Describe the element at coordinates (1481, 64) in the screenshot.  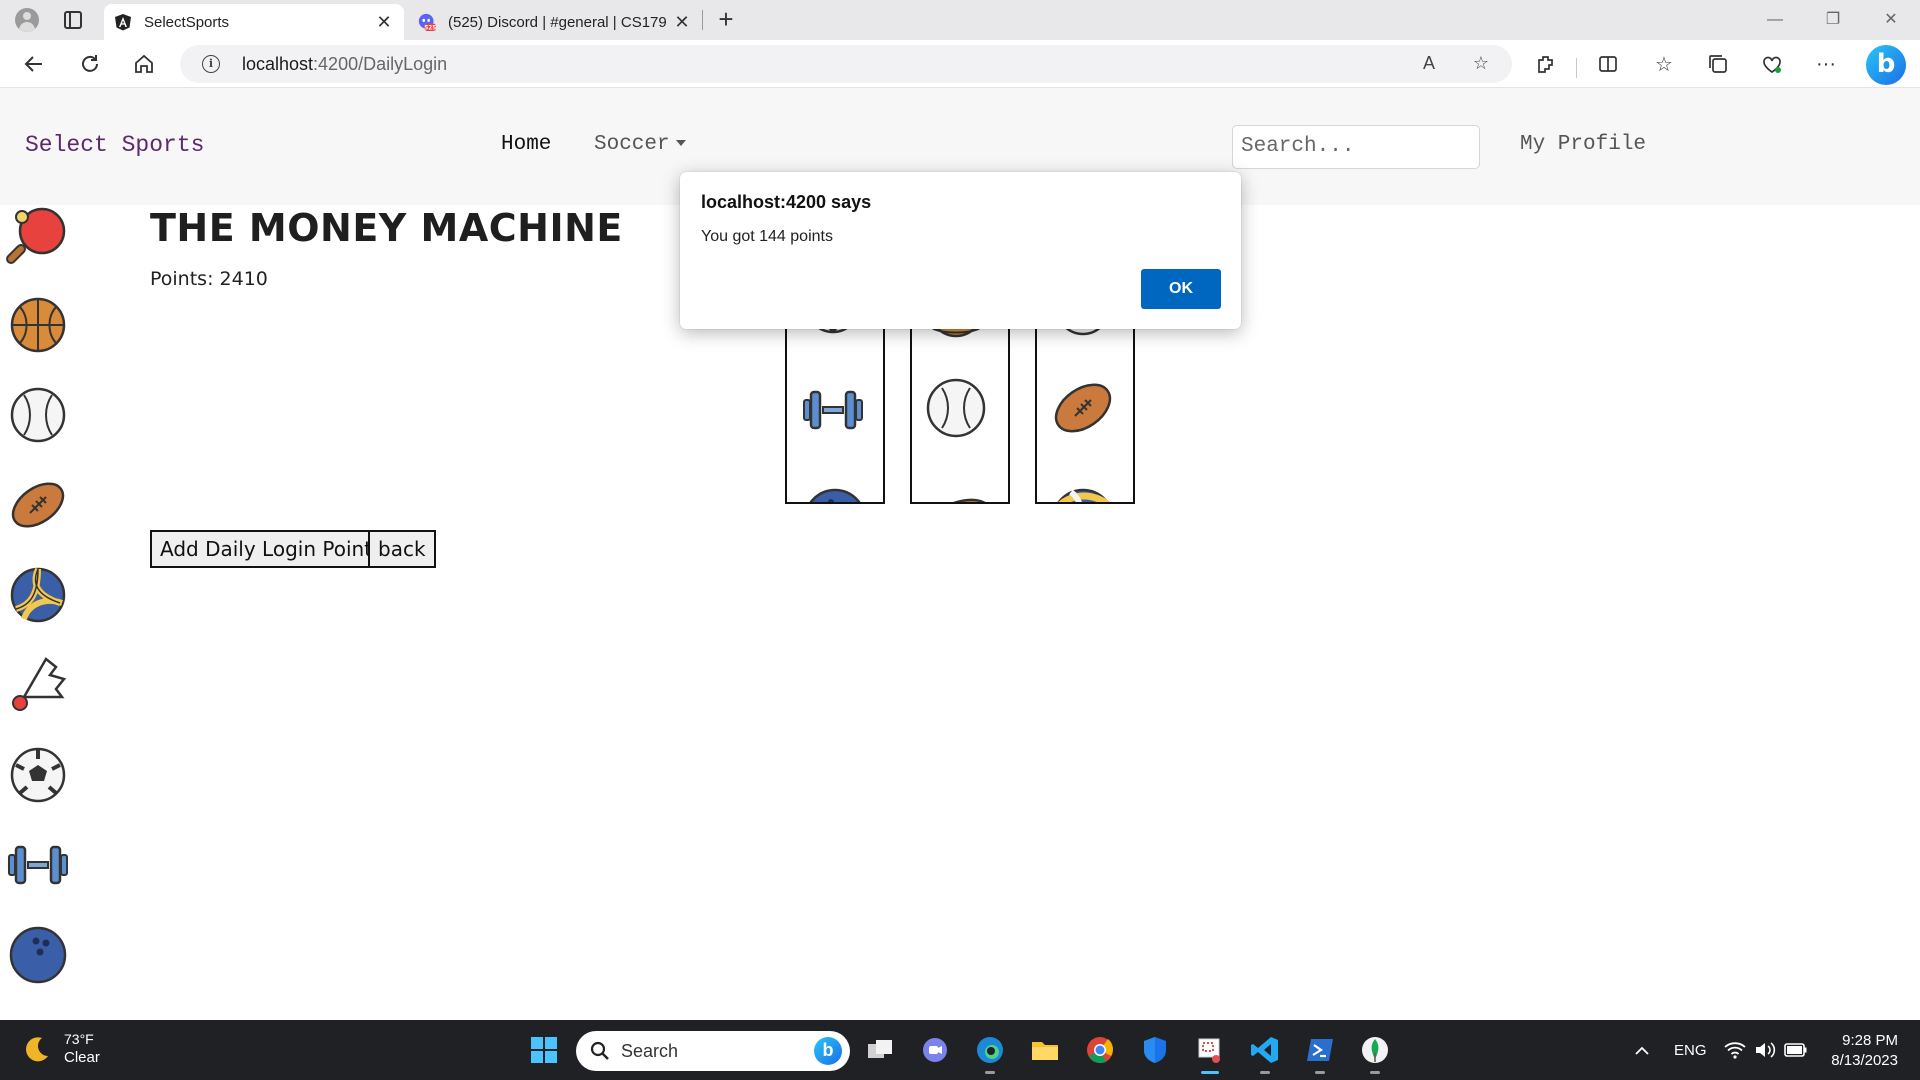
I see `favorite-star-icon: ☆` at that location.